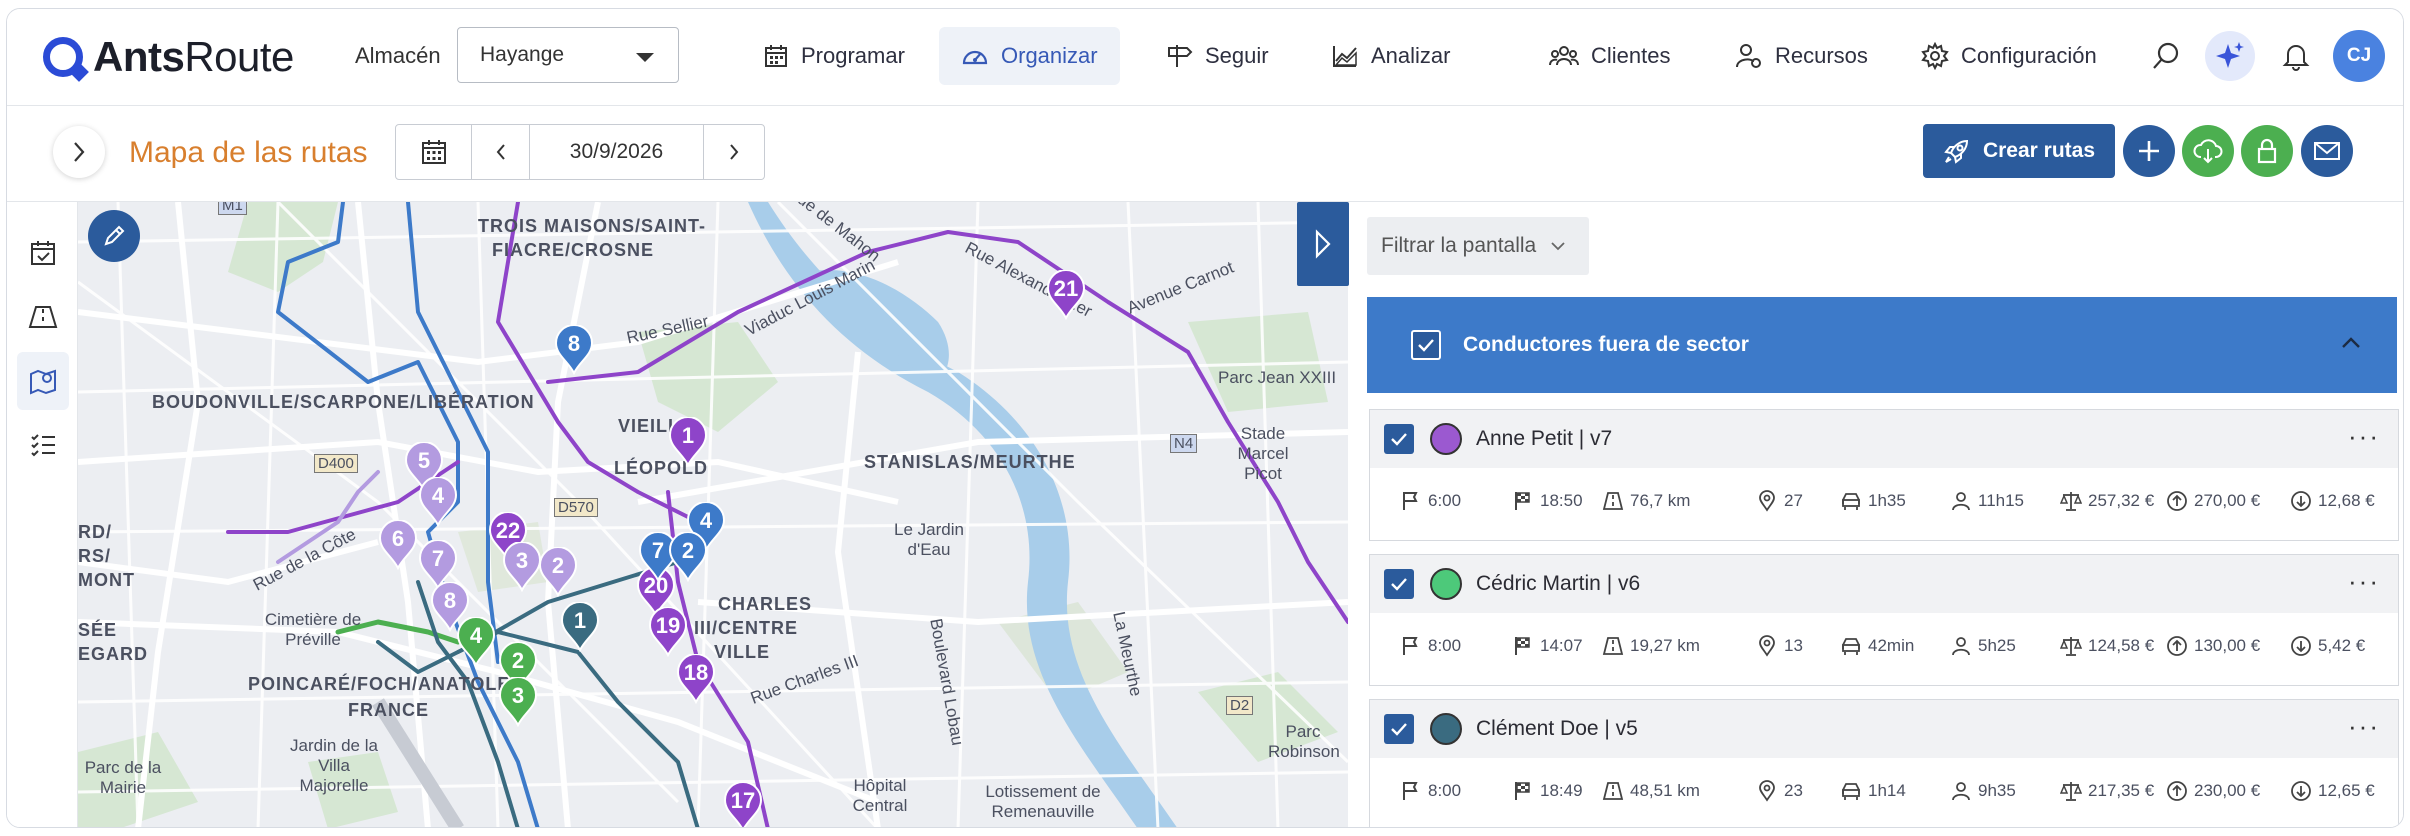 The width and height of the screenshot is (2410, 836). I want to click on logo-mark-icon, so click(63, 57).